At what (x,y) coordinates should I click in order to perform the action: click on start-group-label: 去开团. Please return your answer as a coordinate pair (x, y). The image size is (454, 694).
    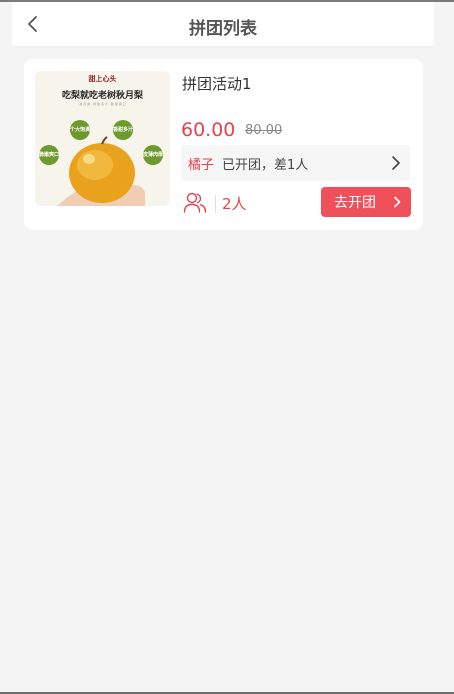
    Looking at the image, I should click on (355, 203).